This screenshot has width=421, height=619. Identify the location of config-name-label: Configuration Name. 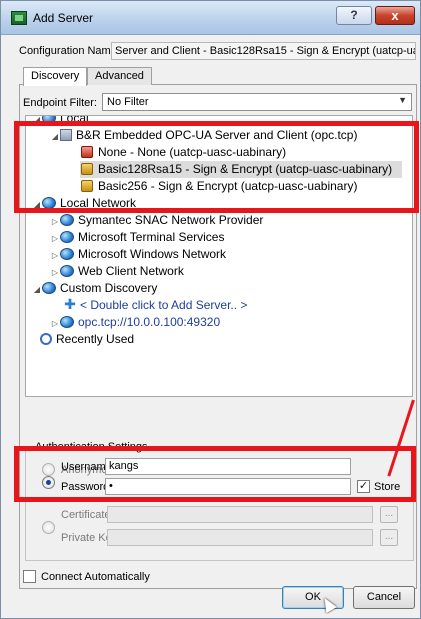
(68, 51).